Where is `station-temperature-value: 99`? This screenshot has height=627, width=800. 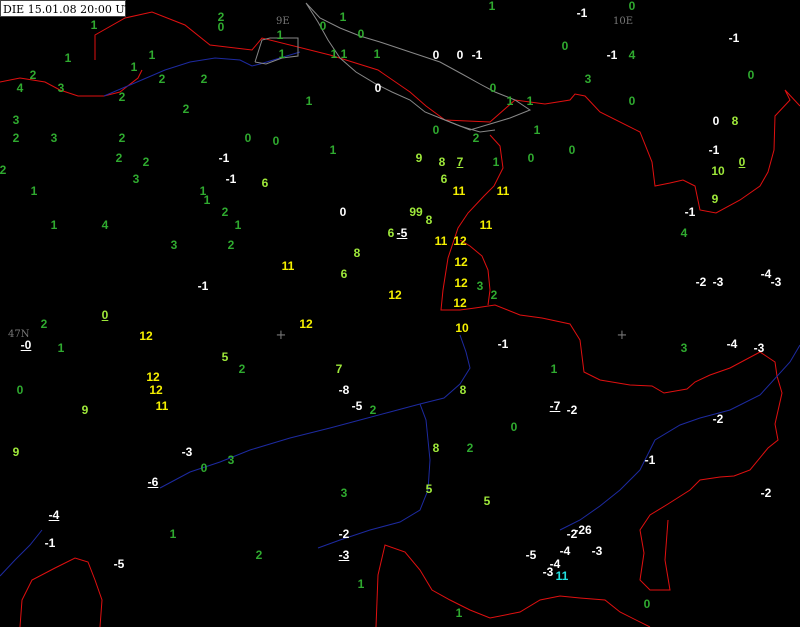
station-temperature-value: 99 is located at coordinates (416, 212).